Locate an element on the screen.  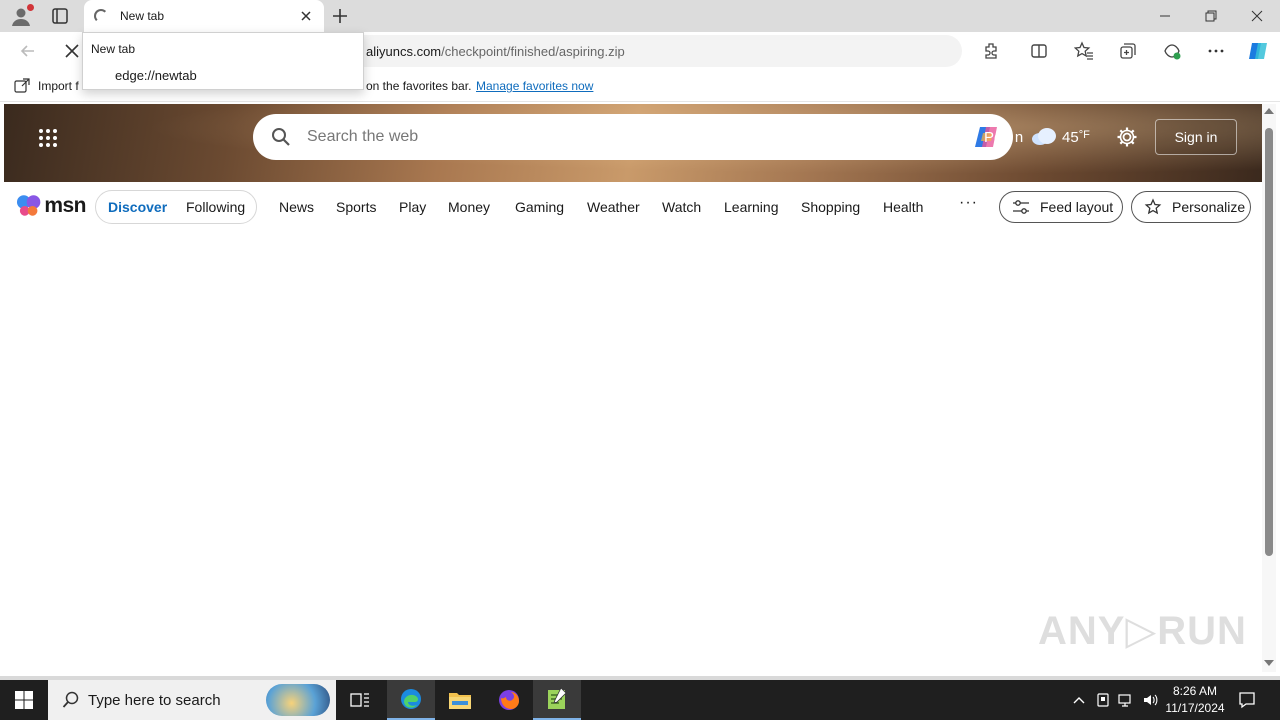
tab-title: New tab is located at coordinates (142, 16).